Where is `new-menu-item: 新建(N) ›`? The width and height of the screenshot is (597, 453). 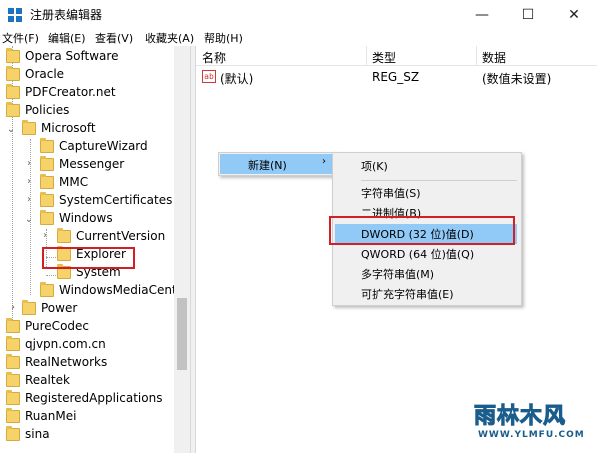
new-menu-item: 新建(N) › is located at coordinates (278, 164).